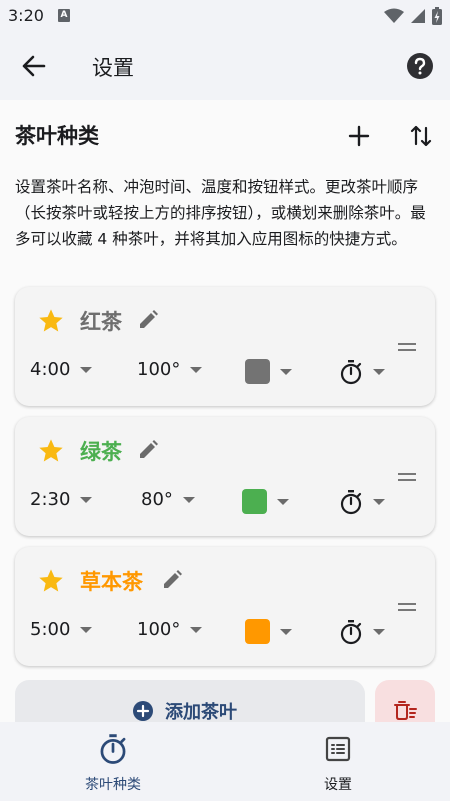  Describe the element at coordinates (225, 346) in the screenshot. I see `tea-card: 红茶 4:00 100°` at that location.